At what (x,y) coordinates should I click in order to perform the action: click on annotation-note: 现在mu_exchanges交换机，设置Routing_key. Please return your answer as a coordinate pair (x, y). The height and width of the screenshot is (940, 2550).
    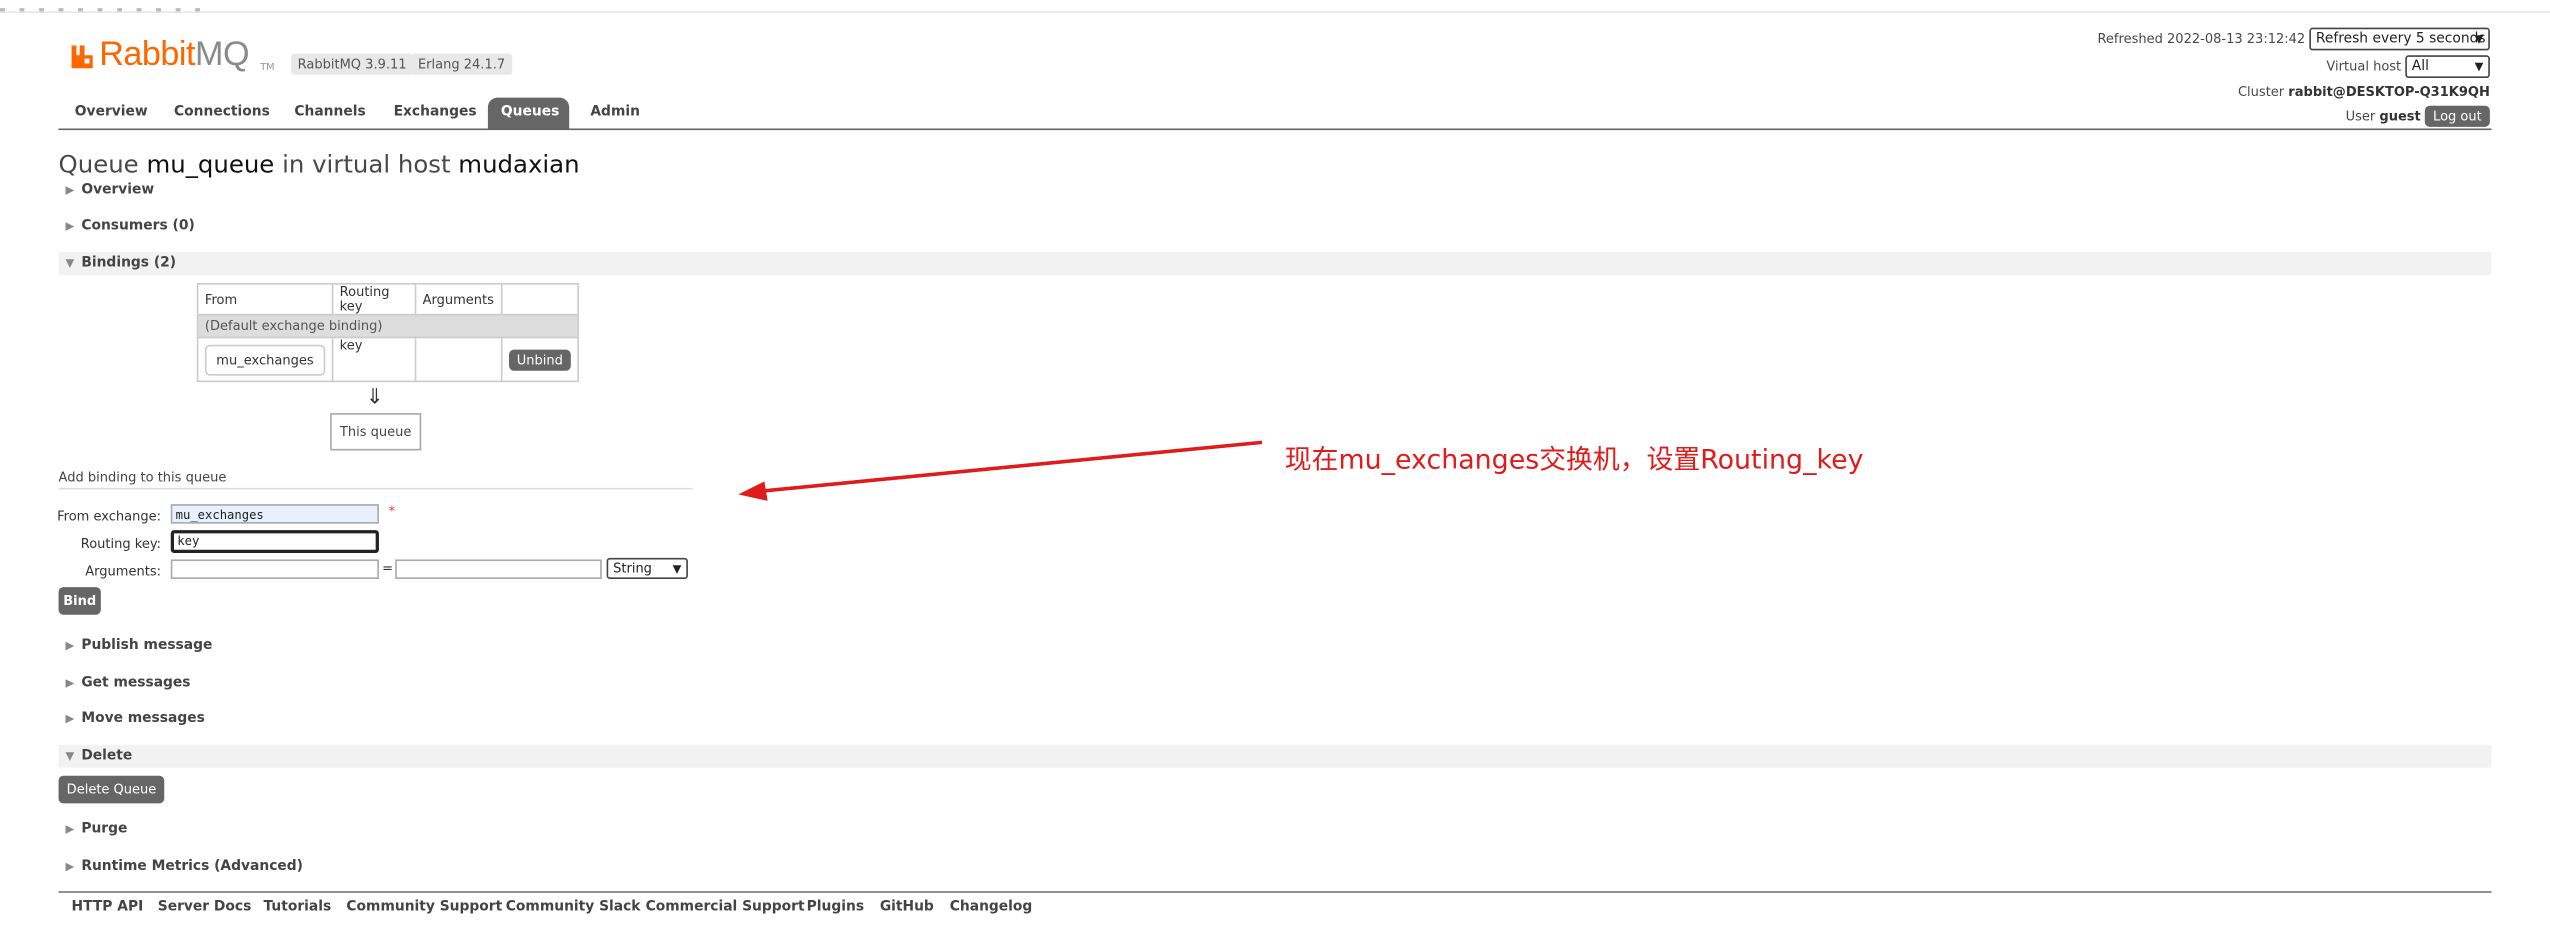
    Looking at the image, I should click on (1574, 459).